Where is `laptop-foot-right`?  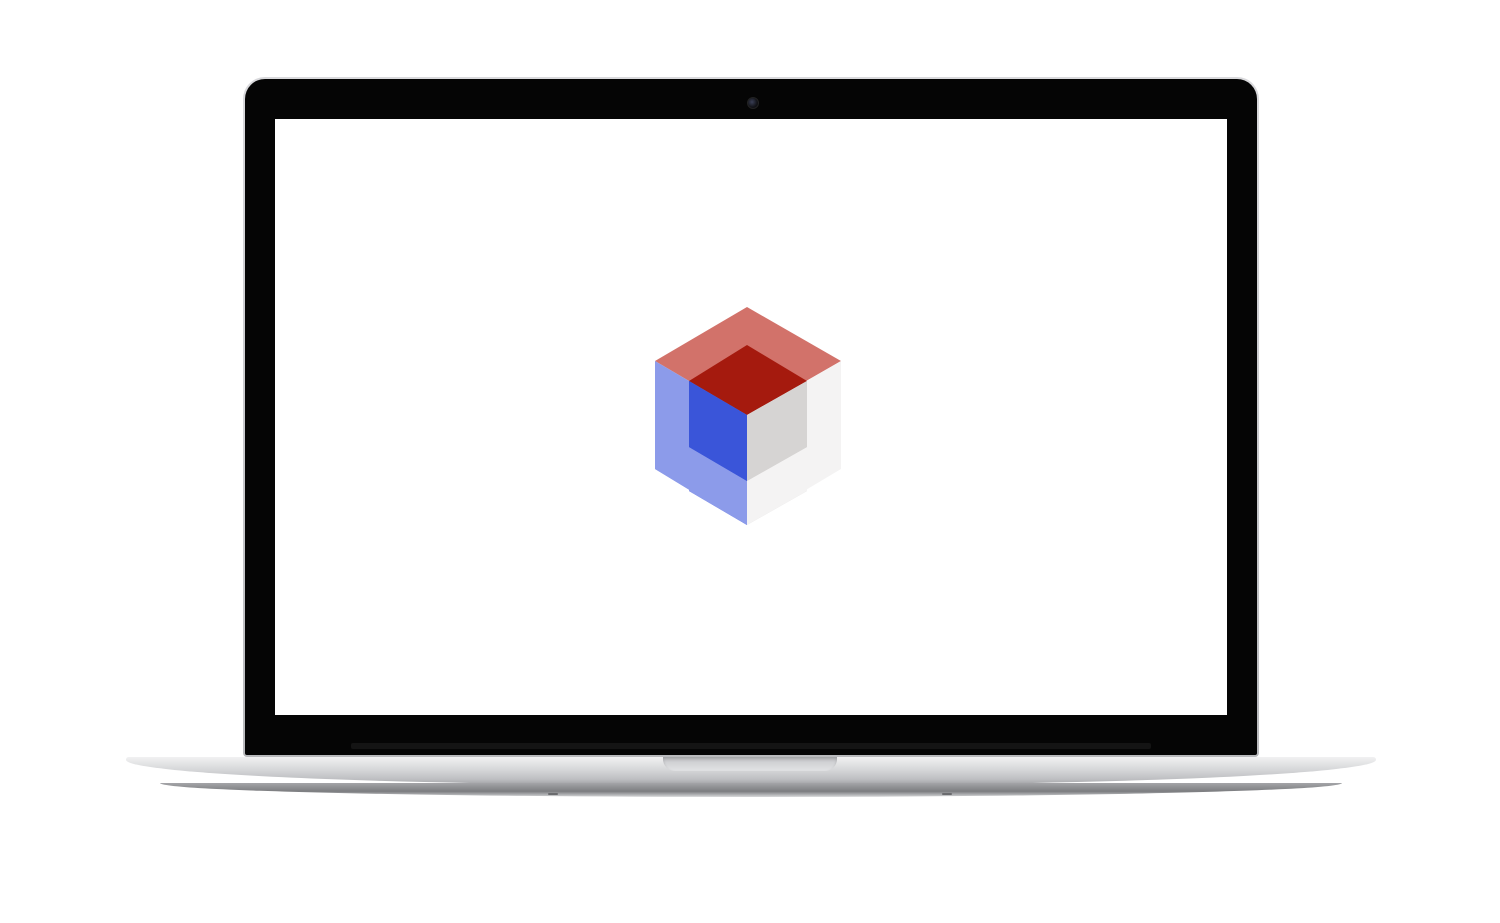
laptop-foot-right is located at coordinates (947, 794).